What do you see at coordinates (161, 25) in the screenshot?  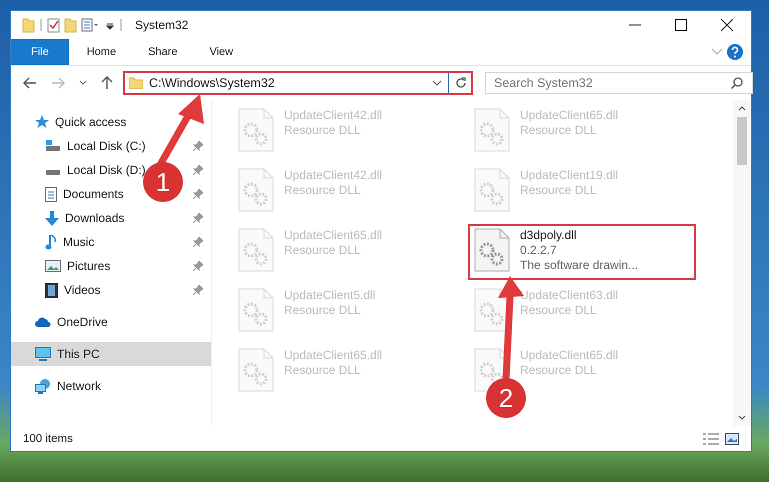 I see `window-title: System32` at bounding box center [161, 25].